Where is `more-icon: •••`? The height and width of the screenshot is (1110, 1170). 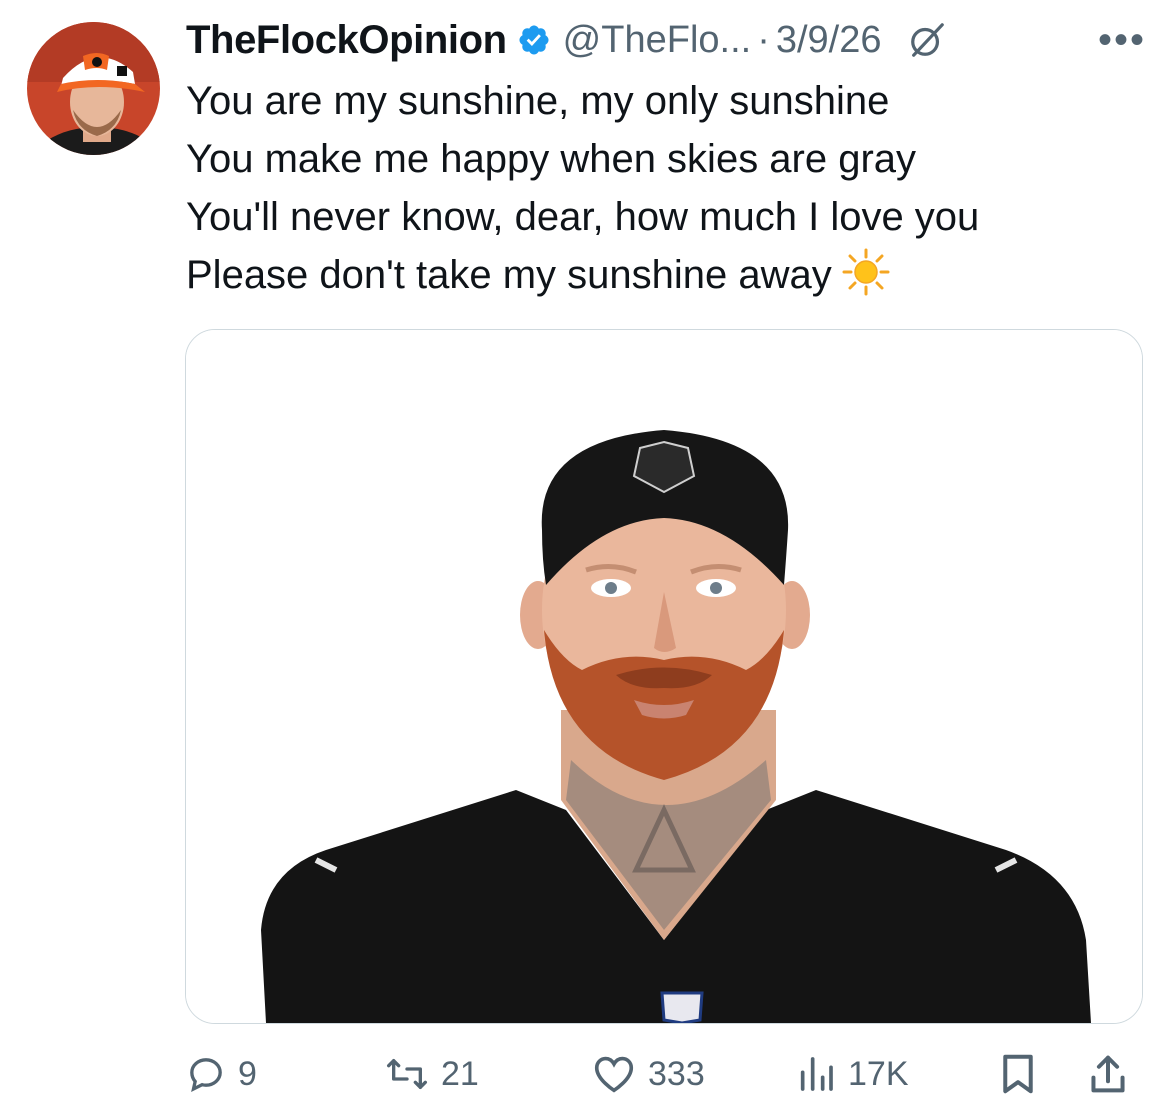
more-icon: ••• is located at coordinates (1122, 40).